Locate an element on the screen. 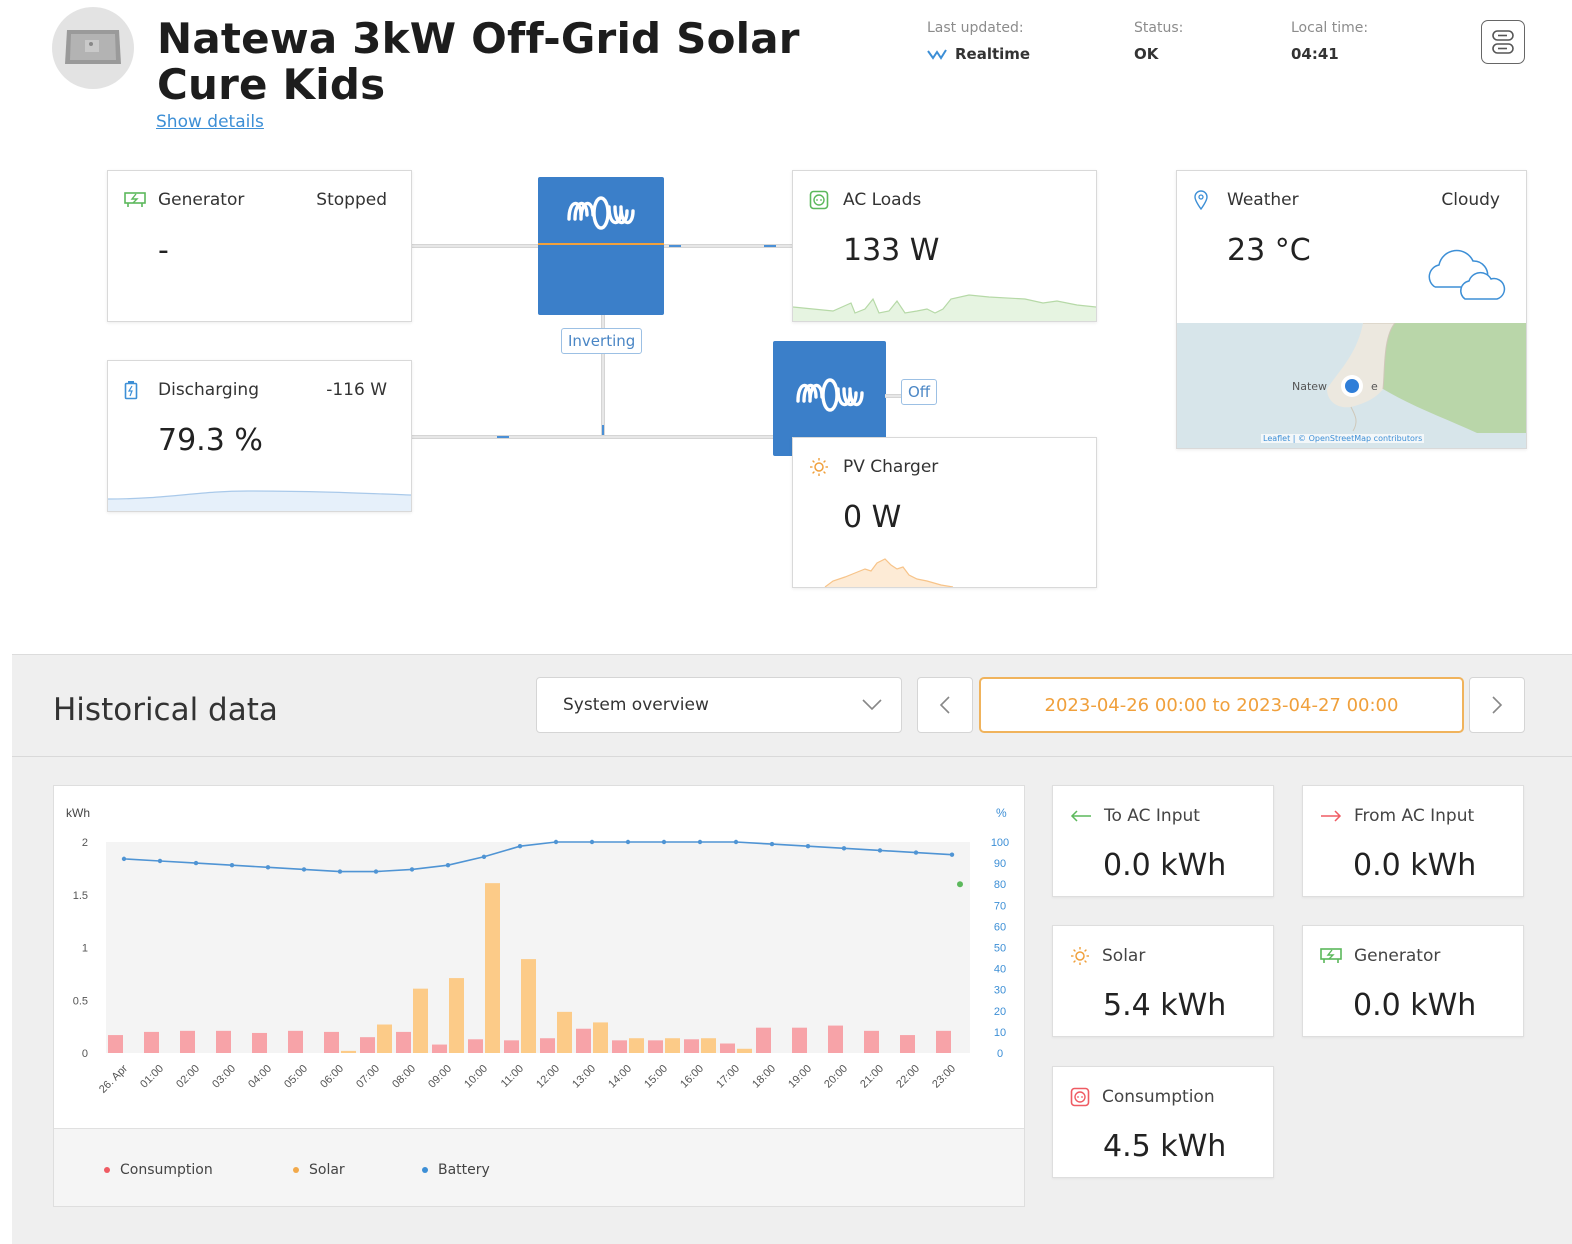  victron-logo-icon is located at coordinates (601, 213).